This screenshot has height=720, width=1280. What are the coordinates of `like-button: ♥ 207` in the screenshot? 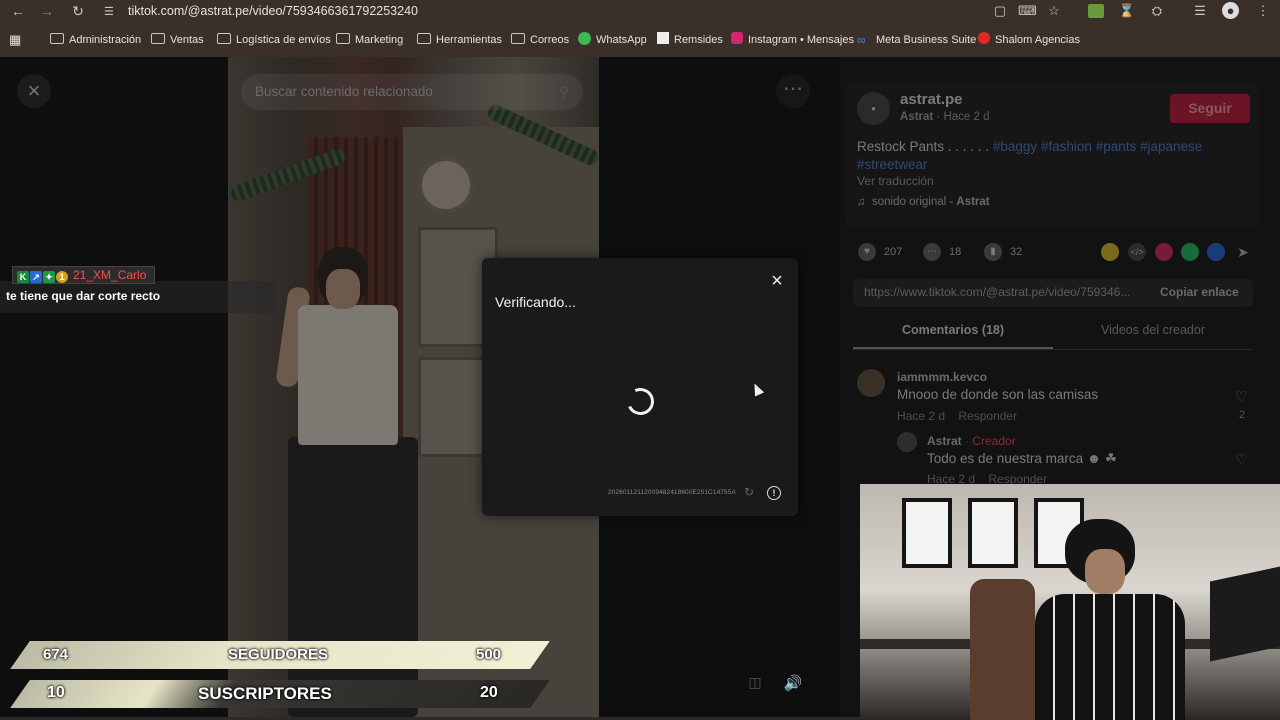 It's located at (880, 252).